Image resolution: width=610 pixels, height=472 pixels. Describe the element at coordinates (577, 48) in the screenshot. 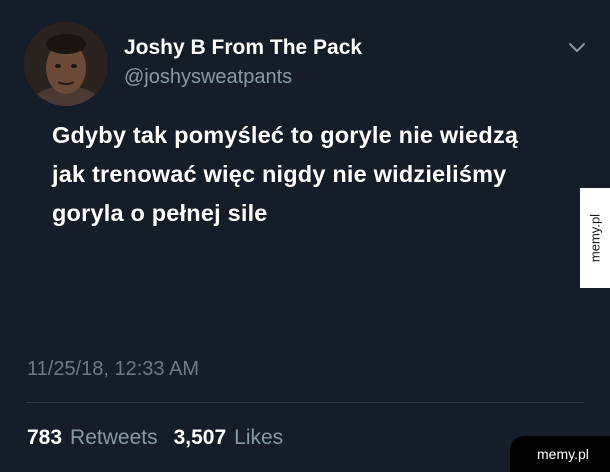

I see `chevron-down-icon` at that location.